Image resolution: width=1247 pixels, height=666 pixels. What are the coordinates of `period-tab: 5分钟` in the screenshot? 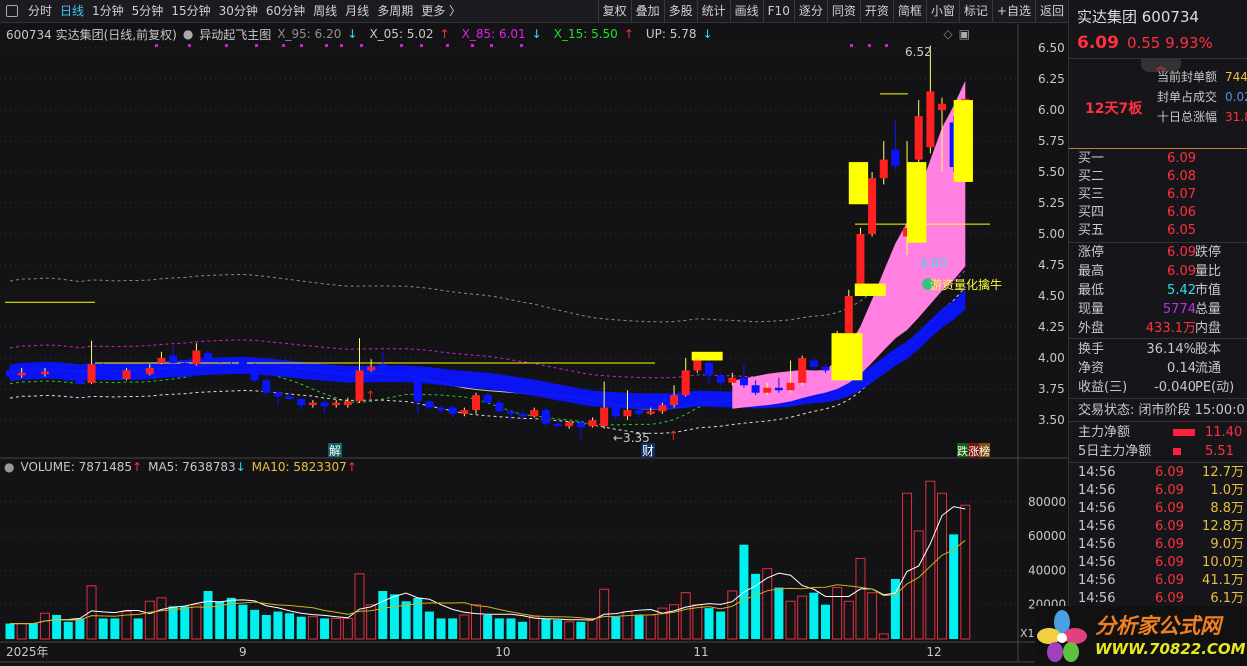 It's located at (148, 11).